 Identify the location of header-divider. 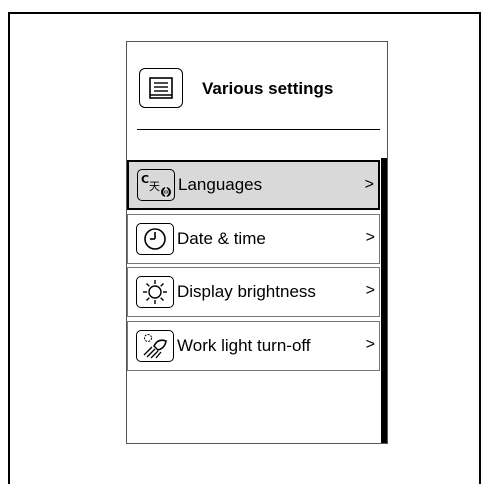
(258, 129).